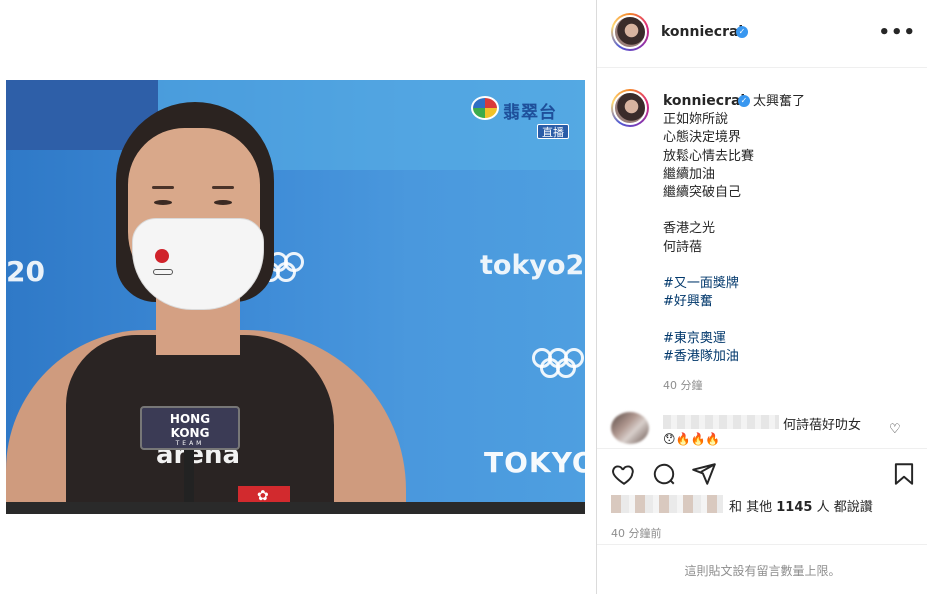 The width and height of the screenshot is (927, 594). I want to click on microphone-flag: HONG KONG TEAM, so click(190, 428).